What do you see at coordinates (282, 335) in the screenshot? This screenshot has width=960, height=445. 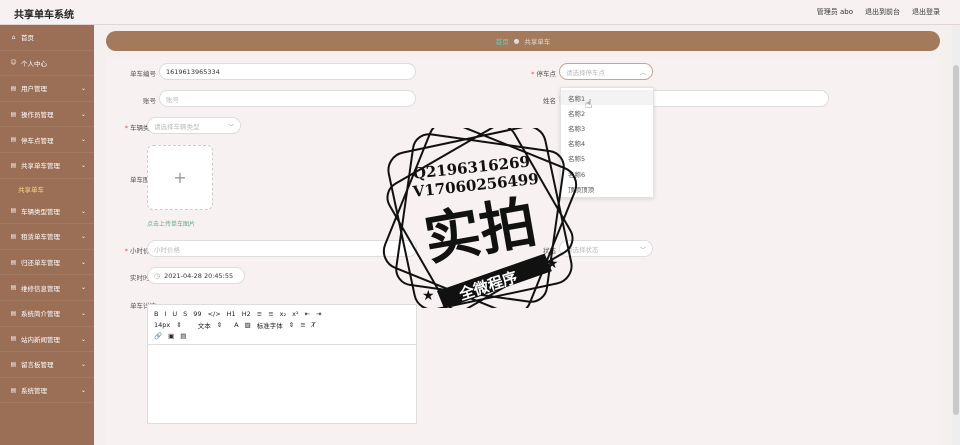 I see `editor-toolbar-row: 🔗 ▣ ▤` at bounding box center [282, 335].